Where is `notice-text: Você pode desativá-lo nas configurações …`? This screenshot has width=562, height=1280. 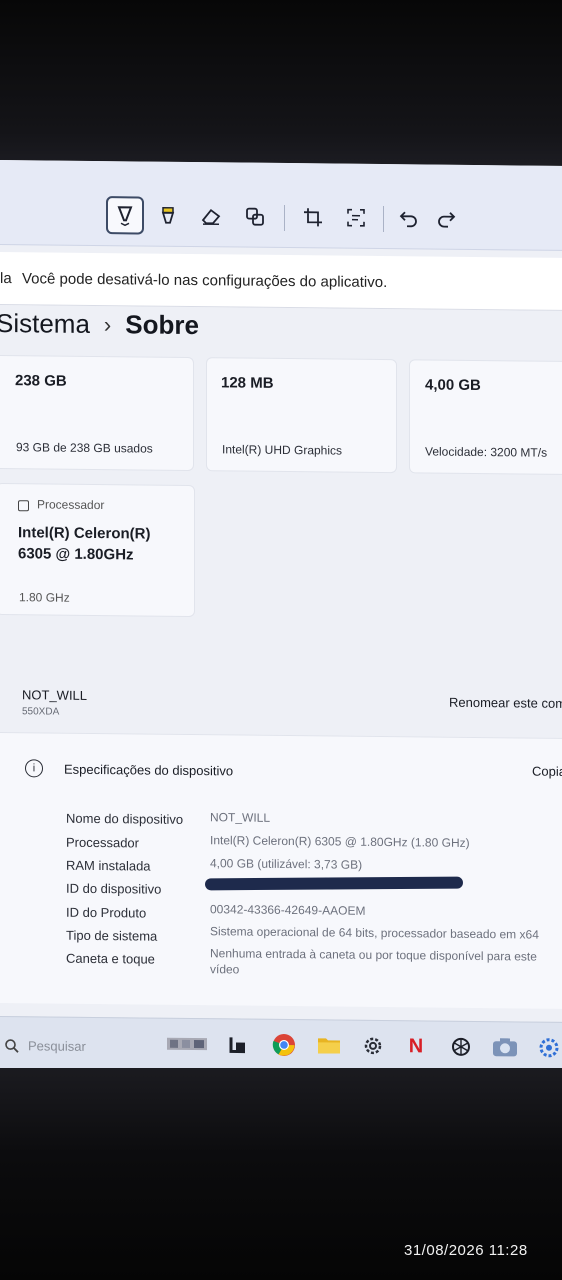
notice-text: Você pode desativá-lo nas configurações … is located at coordinates (205, 280).